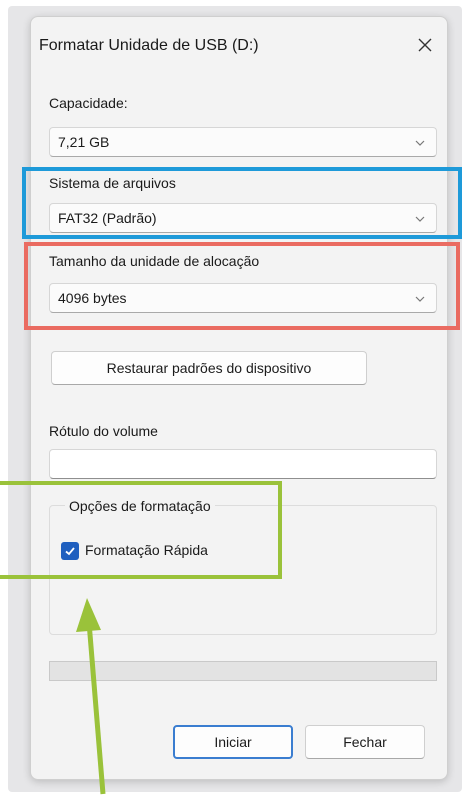 The width and height of the screenshot is (470, 796). Describe the element at coordinates (243, 298) in the screenshot. I see `allocation-select: 4096 bytes` at that location.